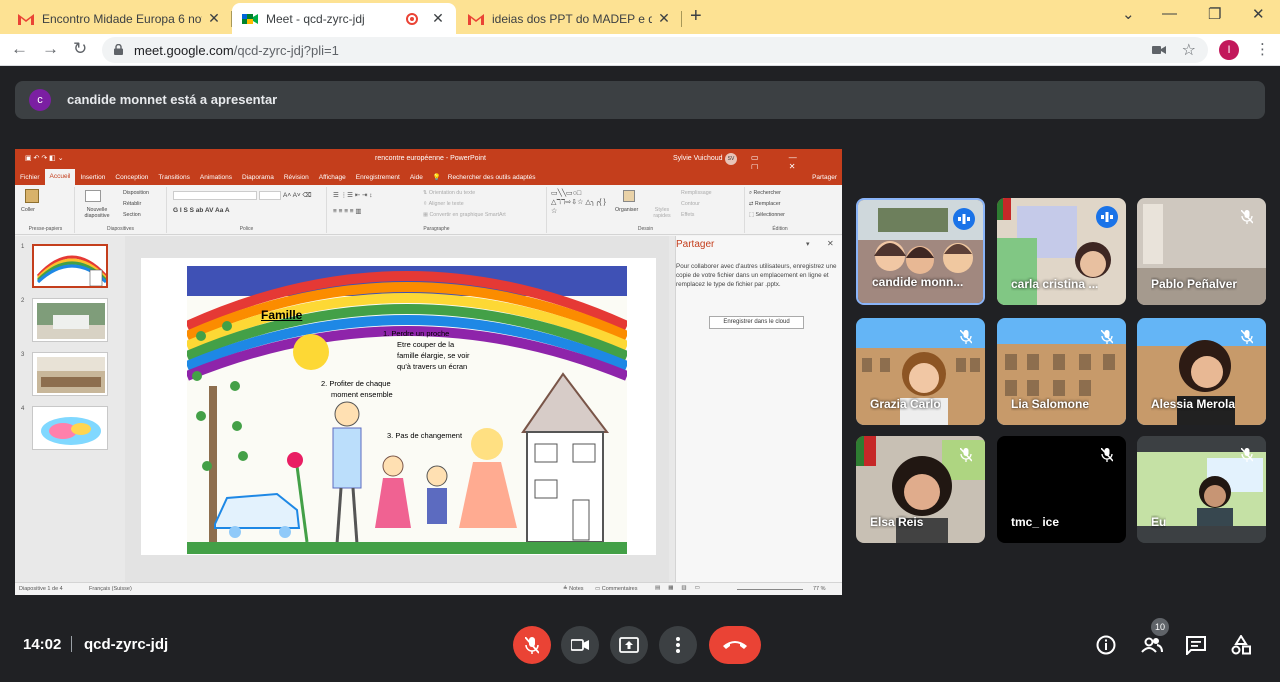  I want to click on smartart-button: ▦ Convertir en graphique SmartArt, so click(464, 215).